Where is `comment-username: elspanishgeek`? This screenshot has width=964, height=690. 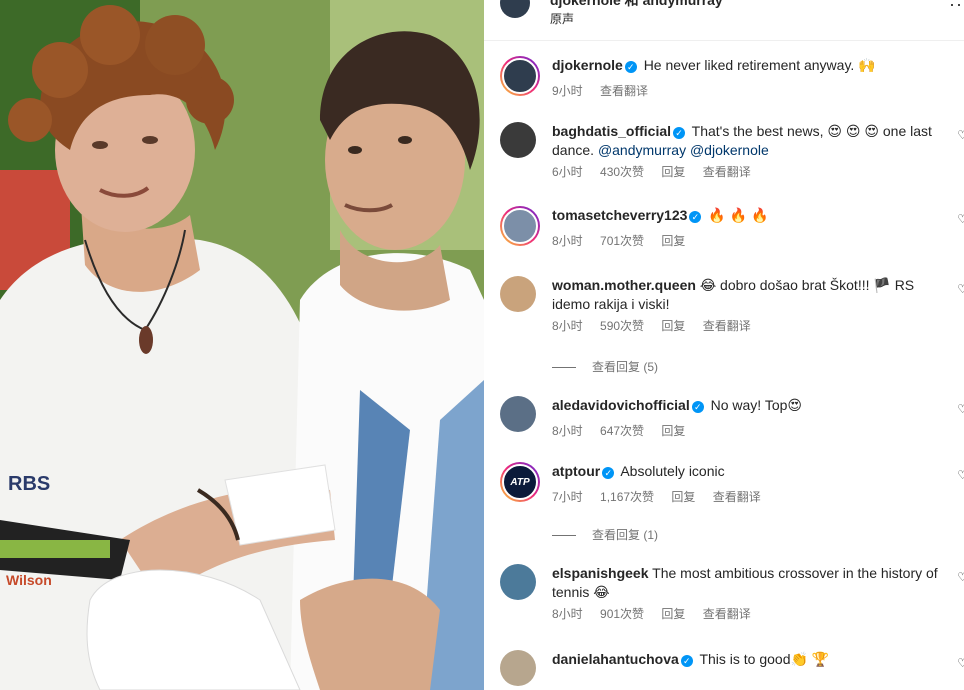
comment-username: elspanishgeek is located at coordinates (600, 573).